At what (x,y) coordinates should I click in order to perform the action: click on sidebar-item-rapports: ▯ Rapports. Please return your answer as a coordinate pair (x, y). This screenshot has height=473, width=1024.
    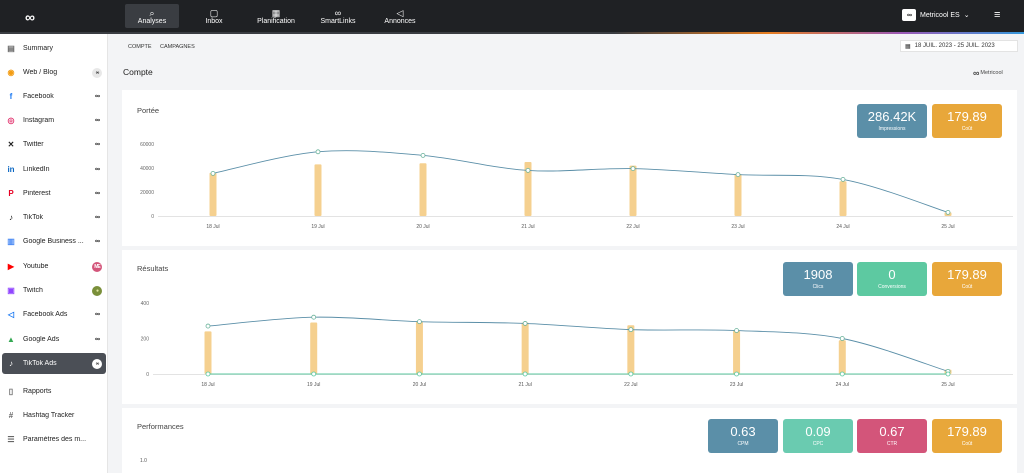
    Looking at the image, I should click on (54, 391).